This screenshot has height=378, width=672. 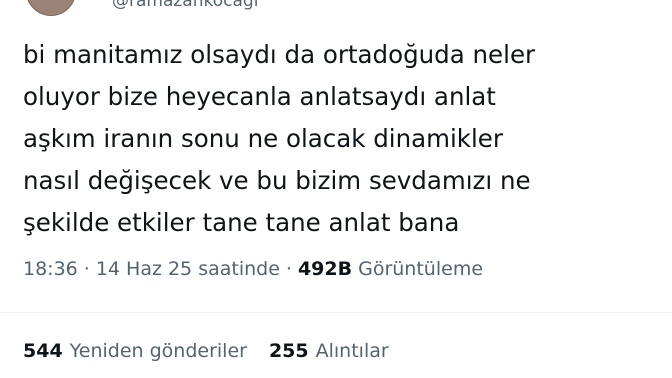 I want to click on retweets-label: Yeniden gönderiler, so click(x=158, y=351).